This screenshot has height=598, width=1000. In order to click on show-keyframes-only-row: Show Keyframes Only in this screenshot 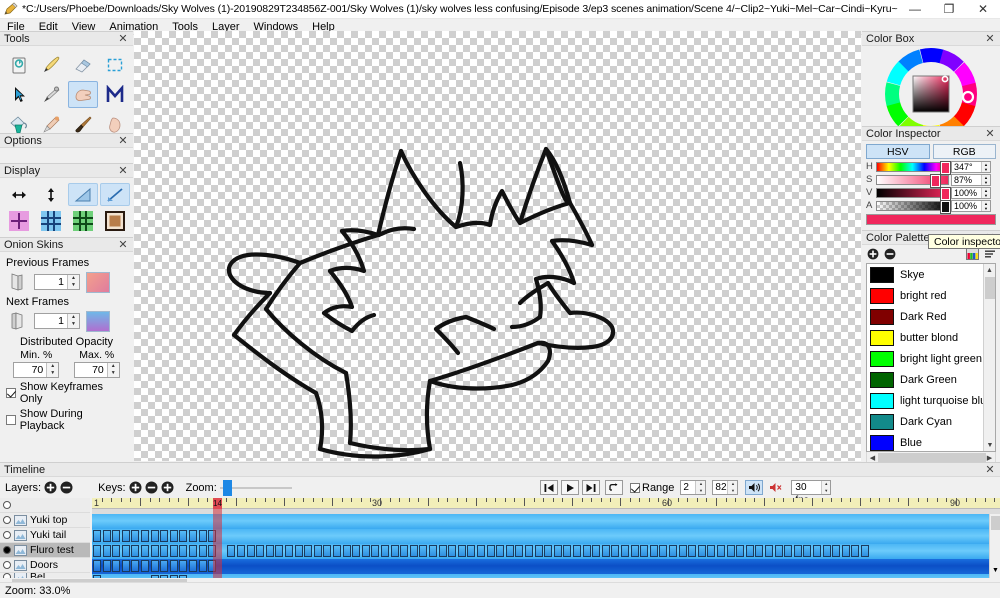, I will do `click(66, 393)`.